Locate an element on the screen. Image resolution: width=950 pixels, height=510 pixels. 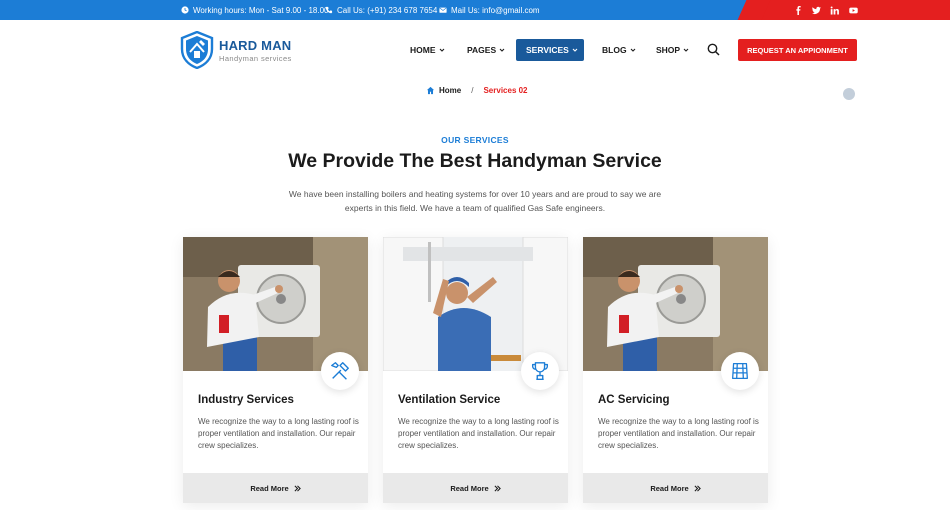
tools-icon is located at coordinates (340, 371).